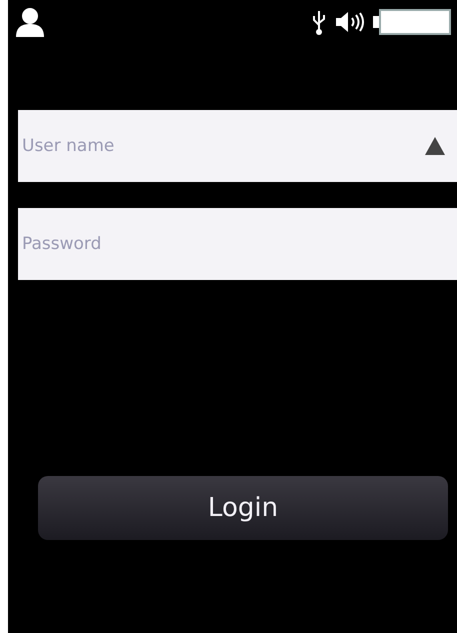 This screenshot has height=633, width=457. I want to click on login-button: Login, so click(243, 508).